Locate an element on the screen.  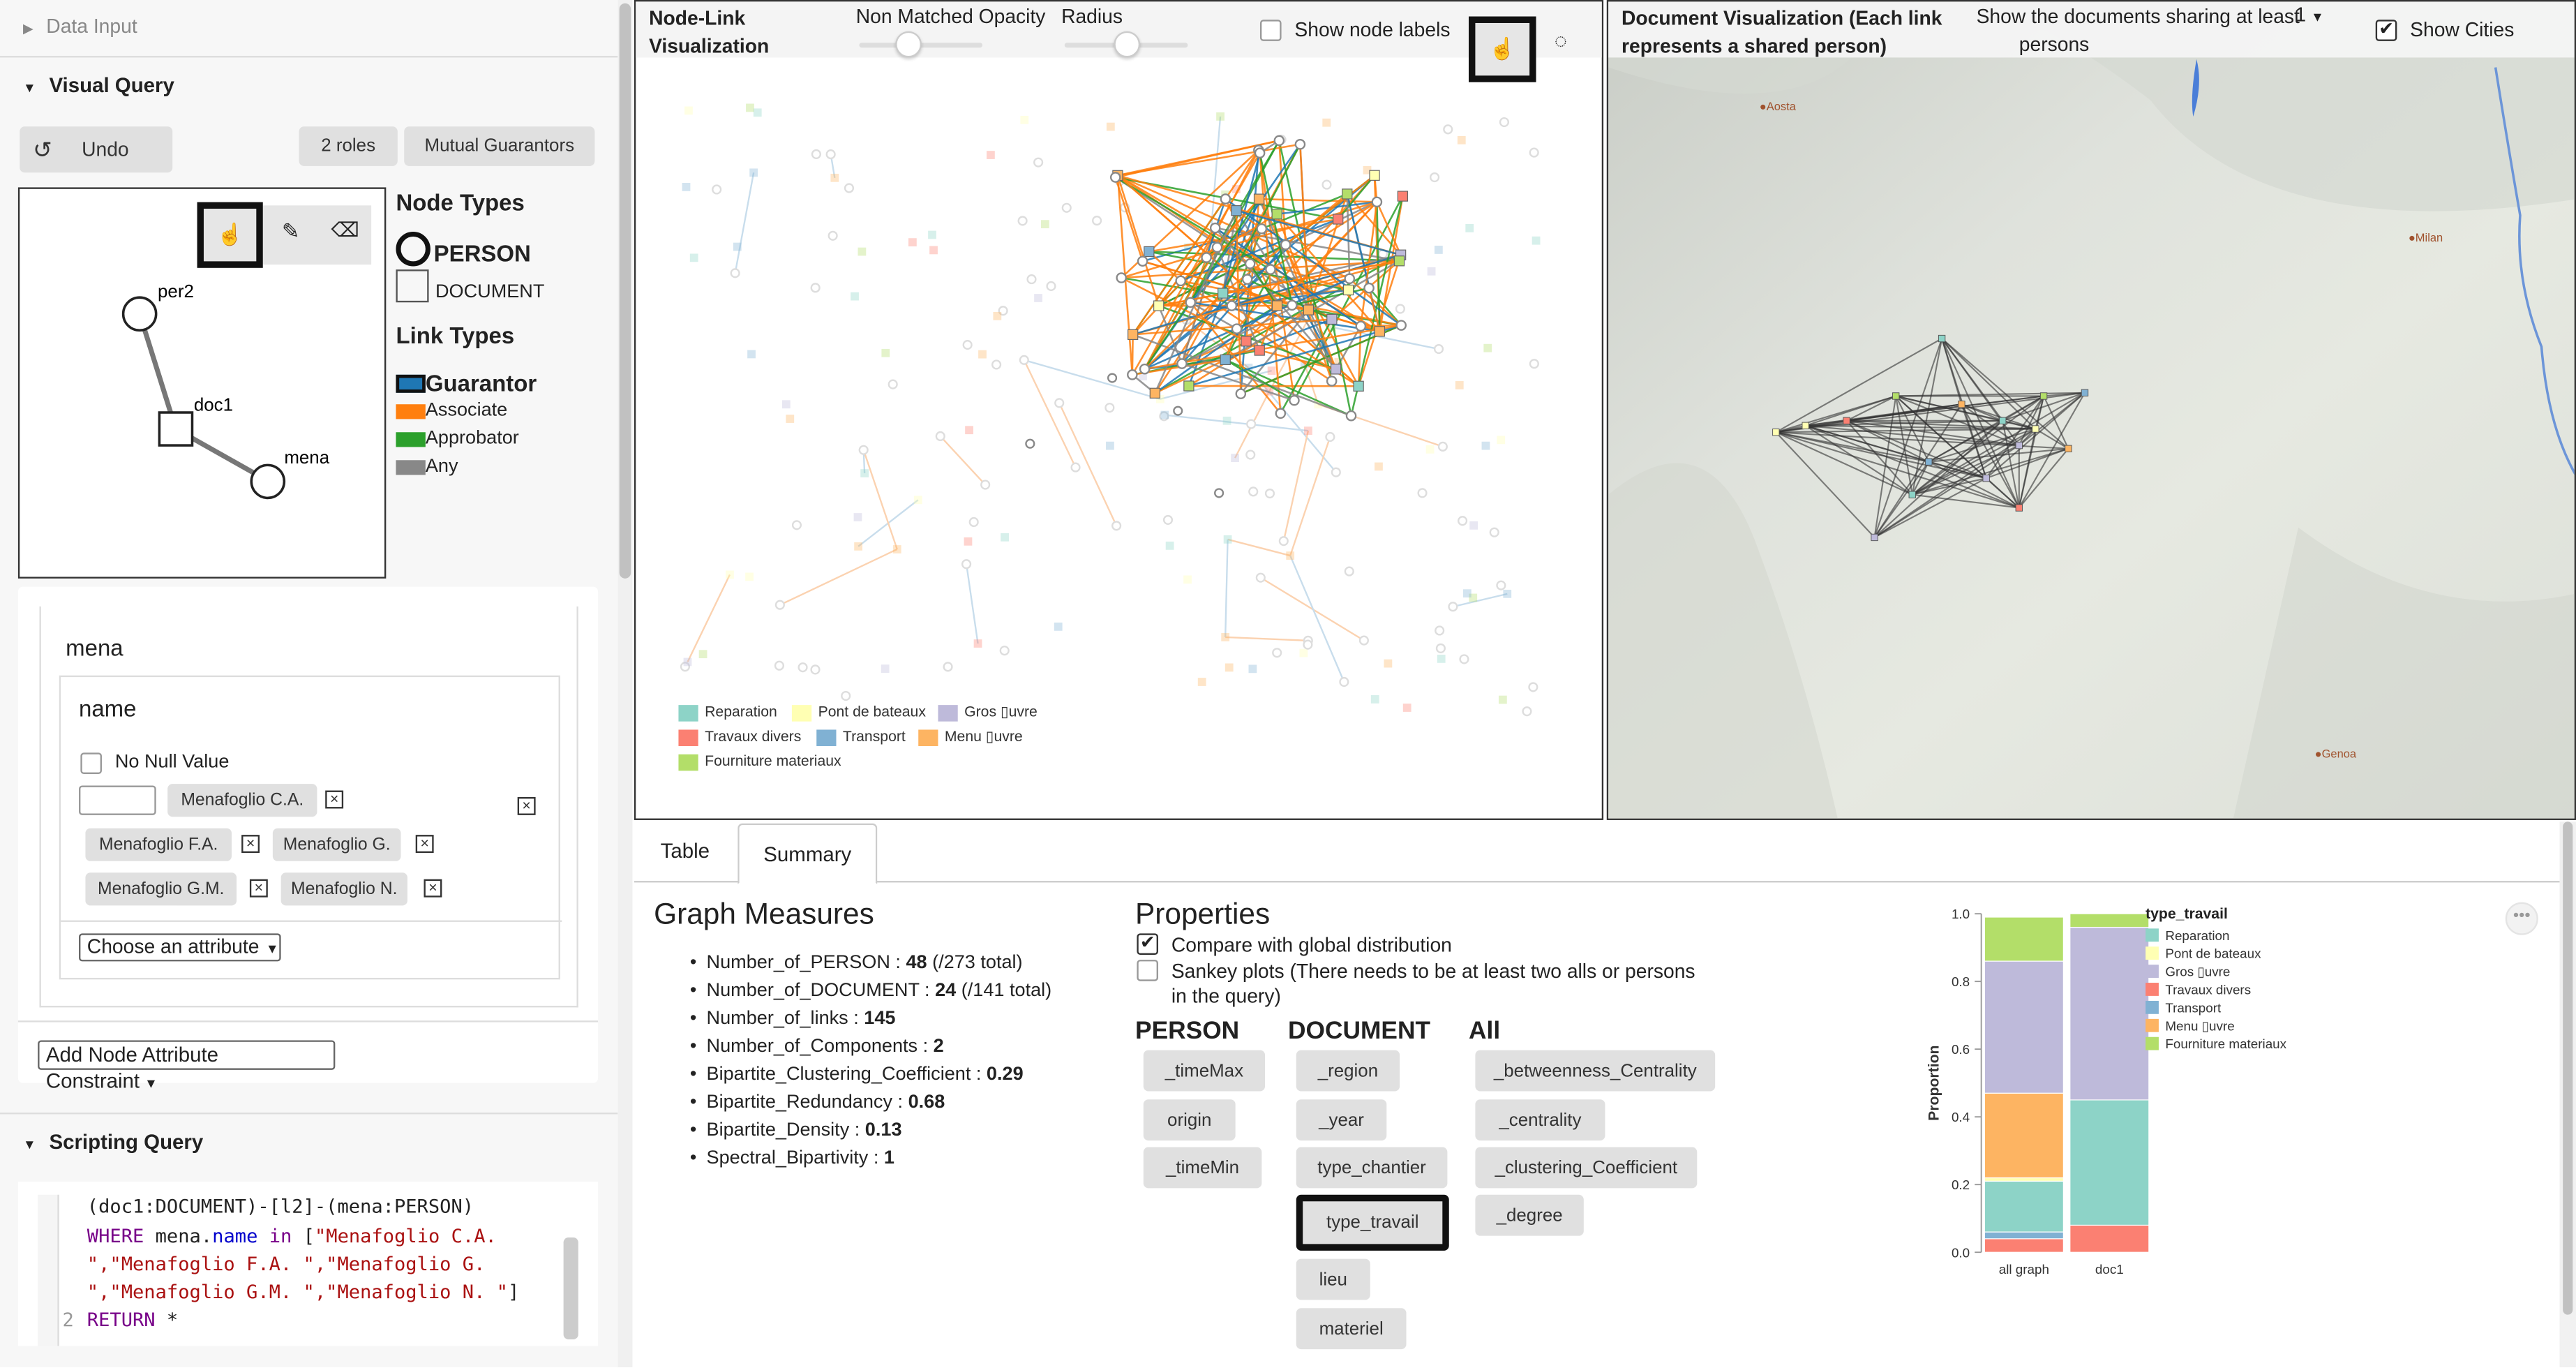
prop-button-origin: origin is located at coordinates (1189, 1120).